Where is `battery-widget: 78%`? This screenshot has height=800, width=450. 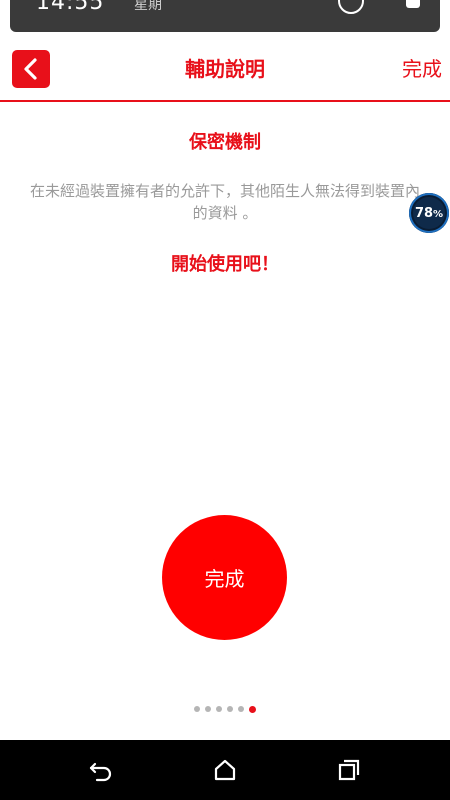
battery-widget: 78% is located at coordinates (429, 213).